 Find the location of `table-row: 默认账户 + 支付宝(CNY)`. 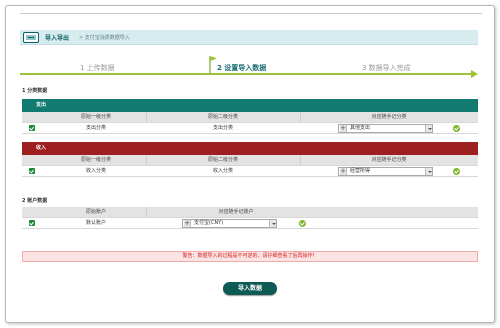

table-row: 默认账户 + 支付宝(CNY) is located at coordinates (250, 223).